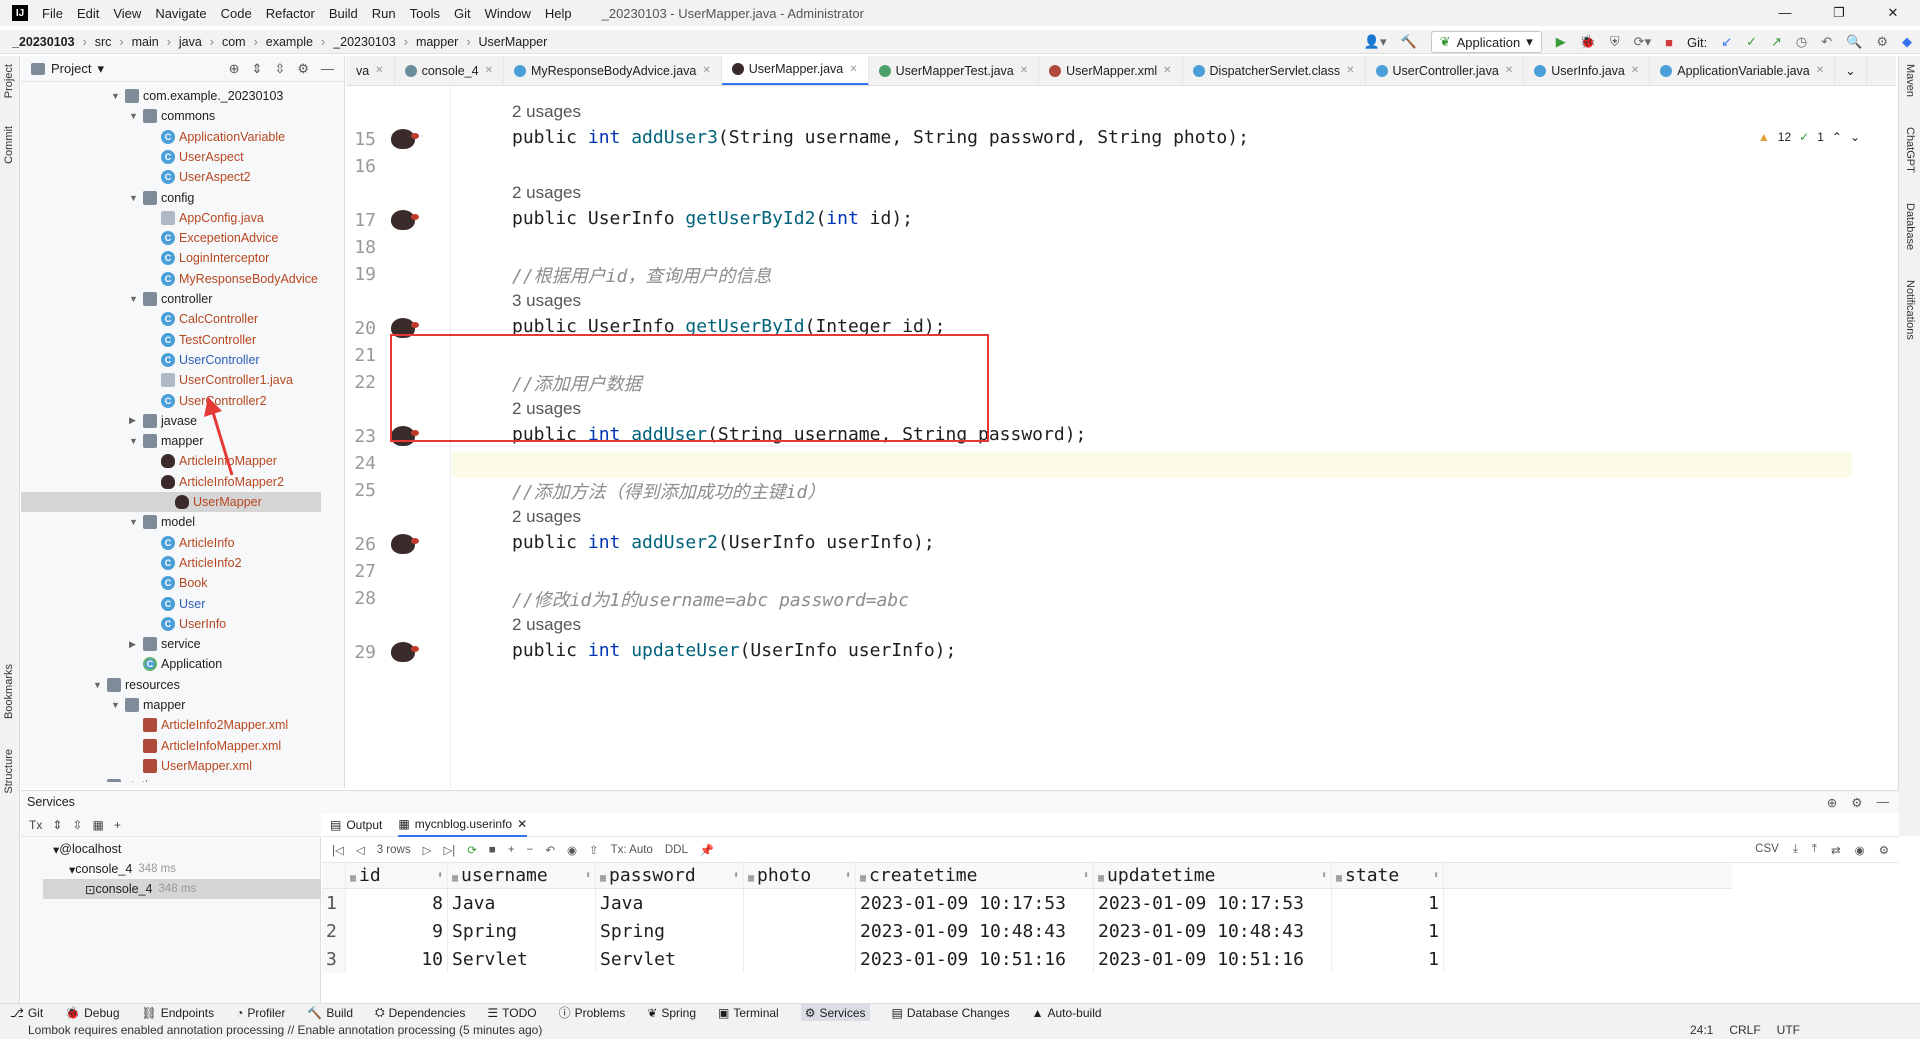 Image resolution: width=1920 pixels, height=1039 pixels. Describe the element at coordinates (330, 1013) in the screenshot. I see `bottom-tab-build: 🔨 Build` at that location.